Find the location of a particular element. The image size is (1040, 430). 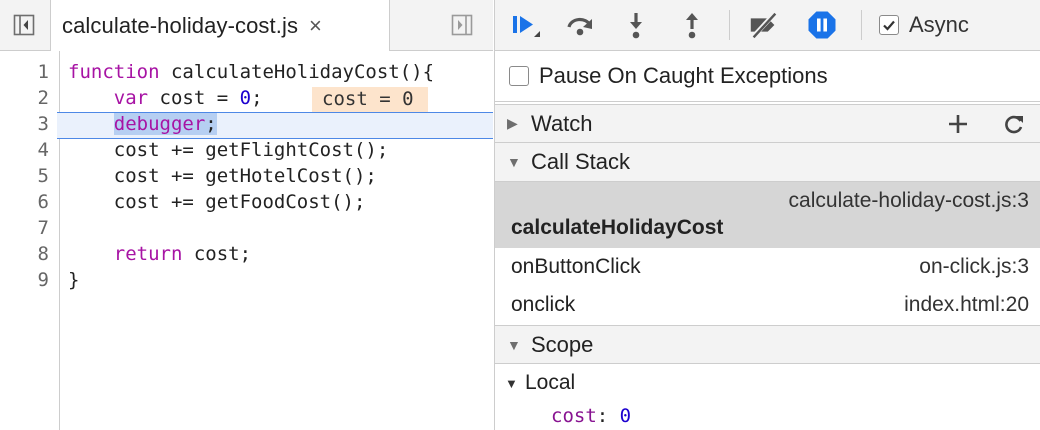

variable-name: cost is located at coordinates (574, 416).